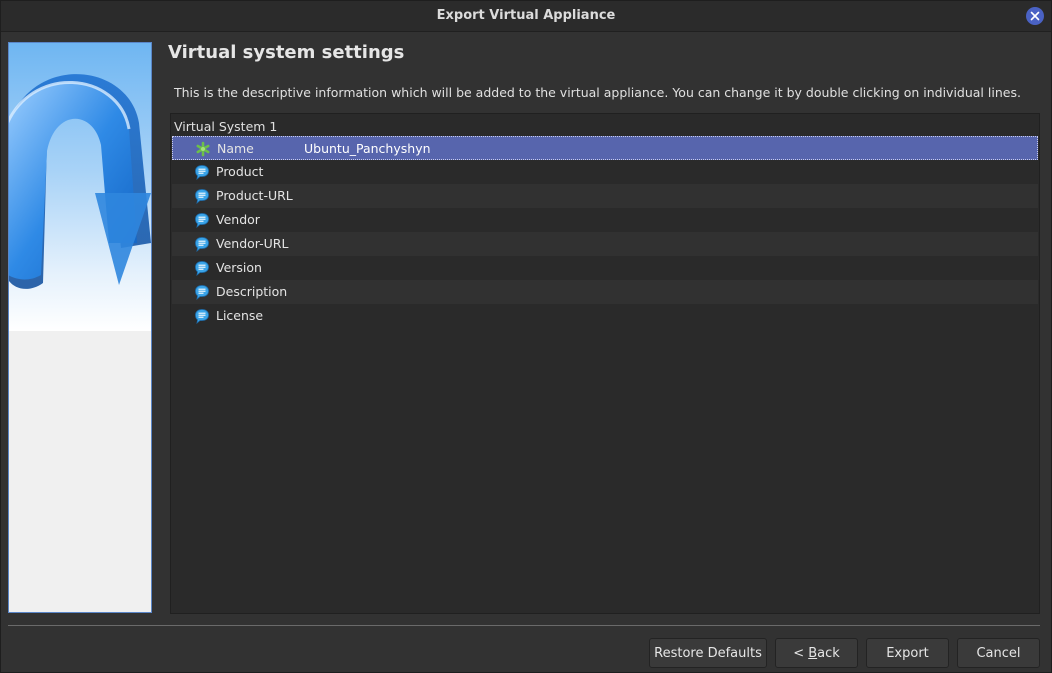 The image size is (1052, 673). I want to click on row-label-vendor: Vendor, so click(238, 219).